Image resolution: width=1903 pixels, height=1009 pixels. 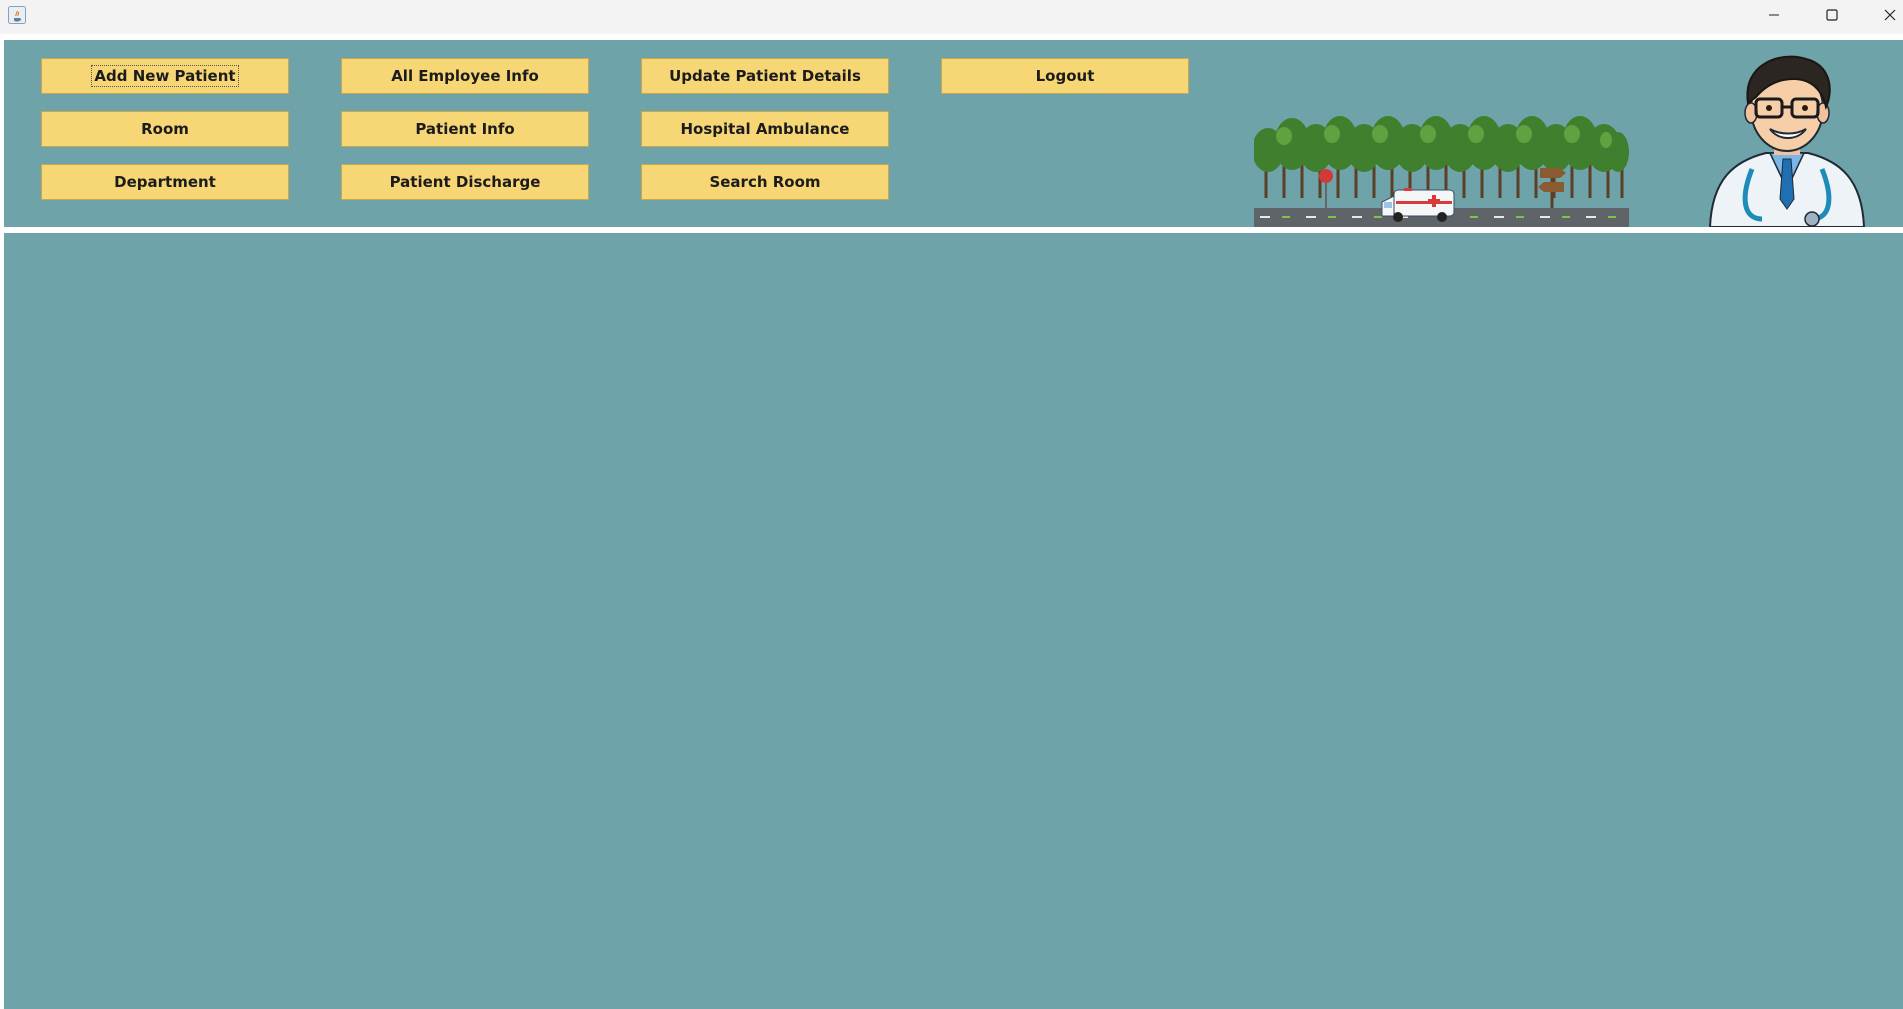 I want to click on minimize-button, so click(x=1774, y=15).